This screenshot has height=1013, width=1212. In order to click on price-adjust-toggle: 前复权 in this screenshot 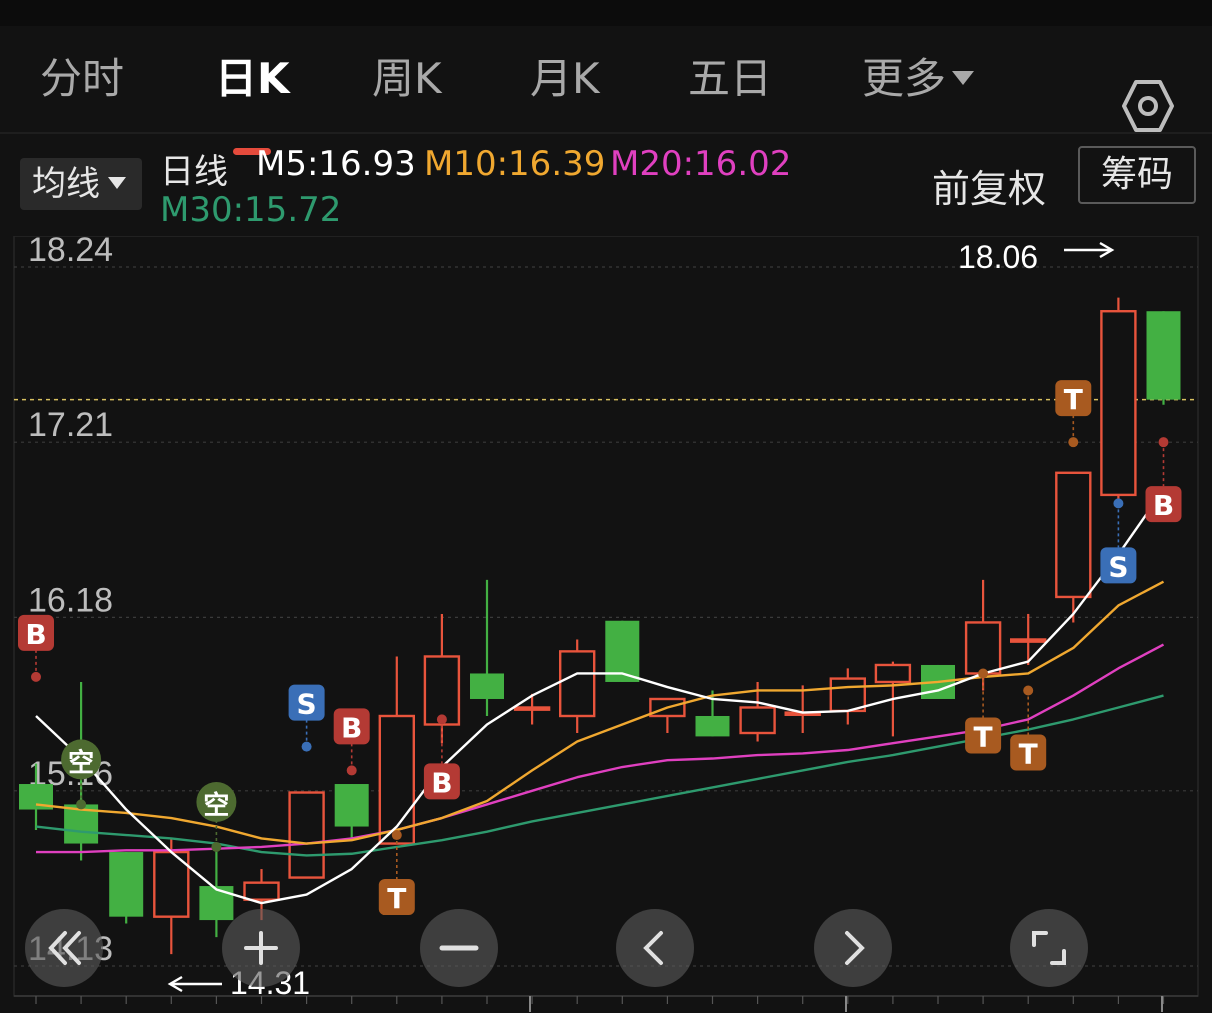, I will do `click(989, 185)`.